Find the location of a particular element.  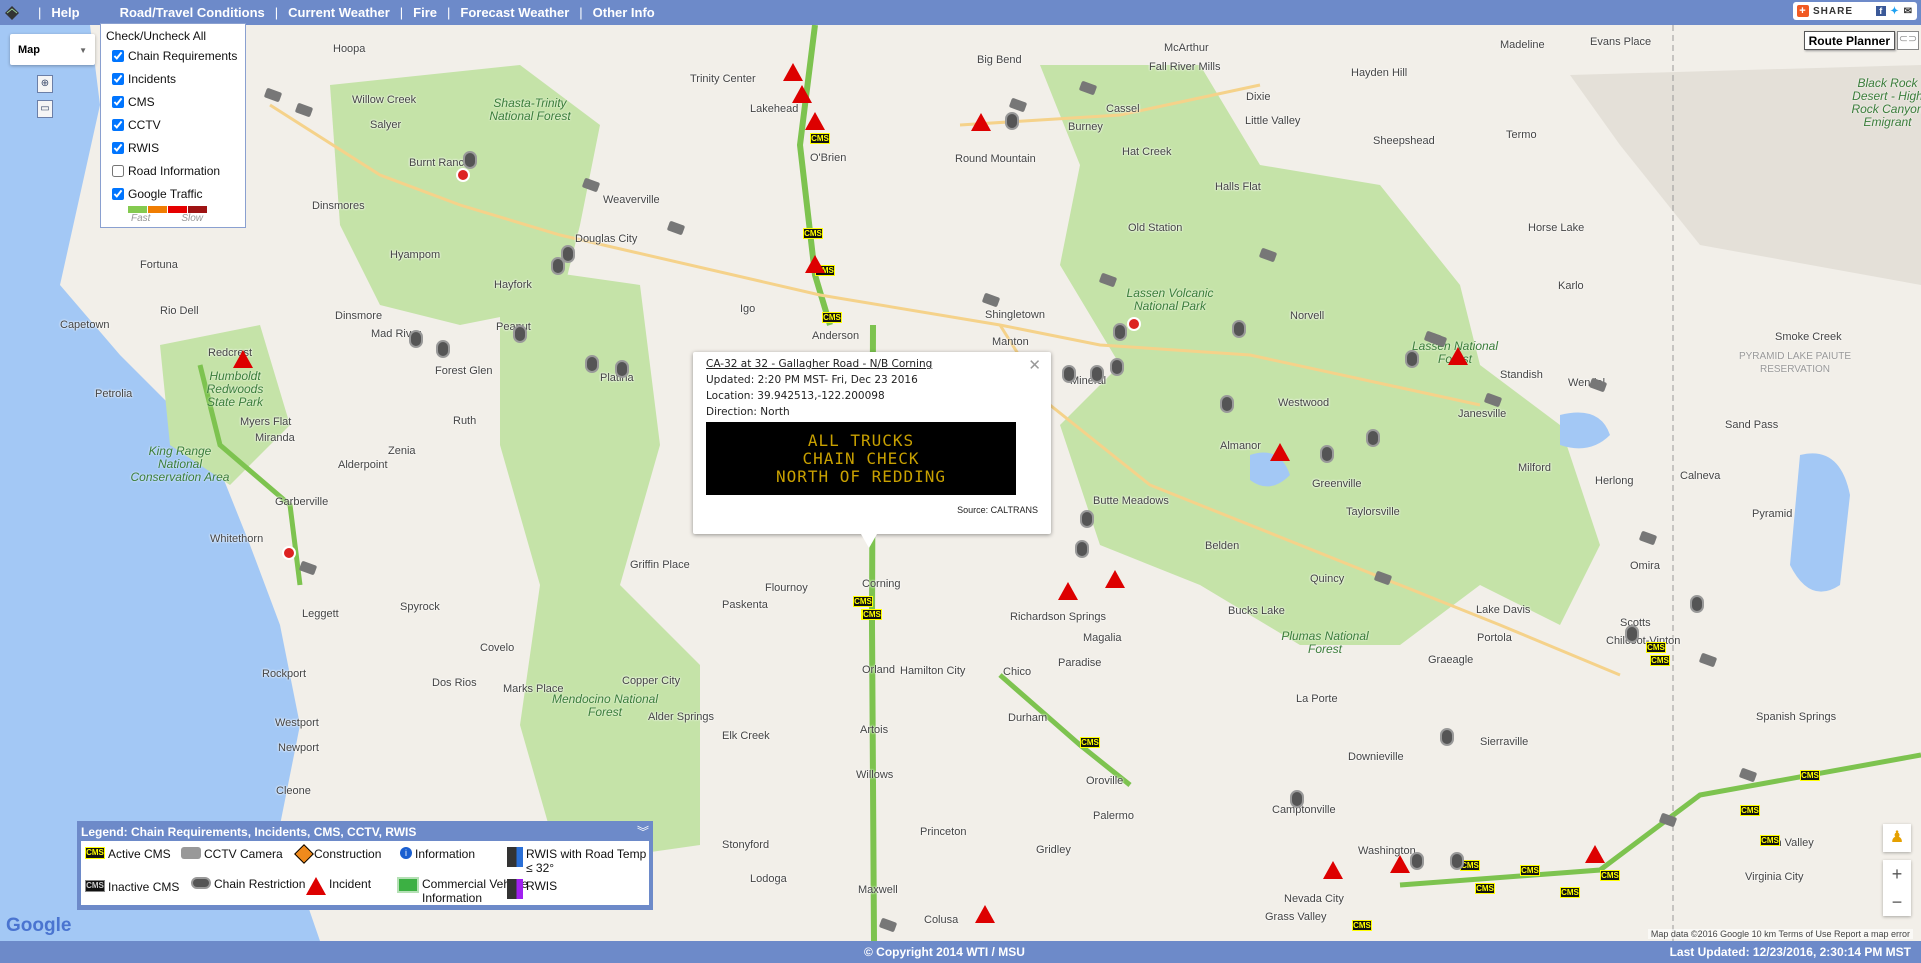

layer-toggle: Road Information is located at coordinates (173, 170).